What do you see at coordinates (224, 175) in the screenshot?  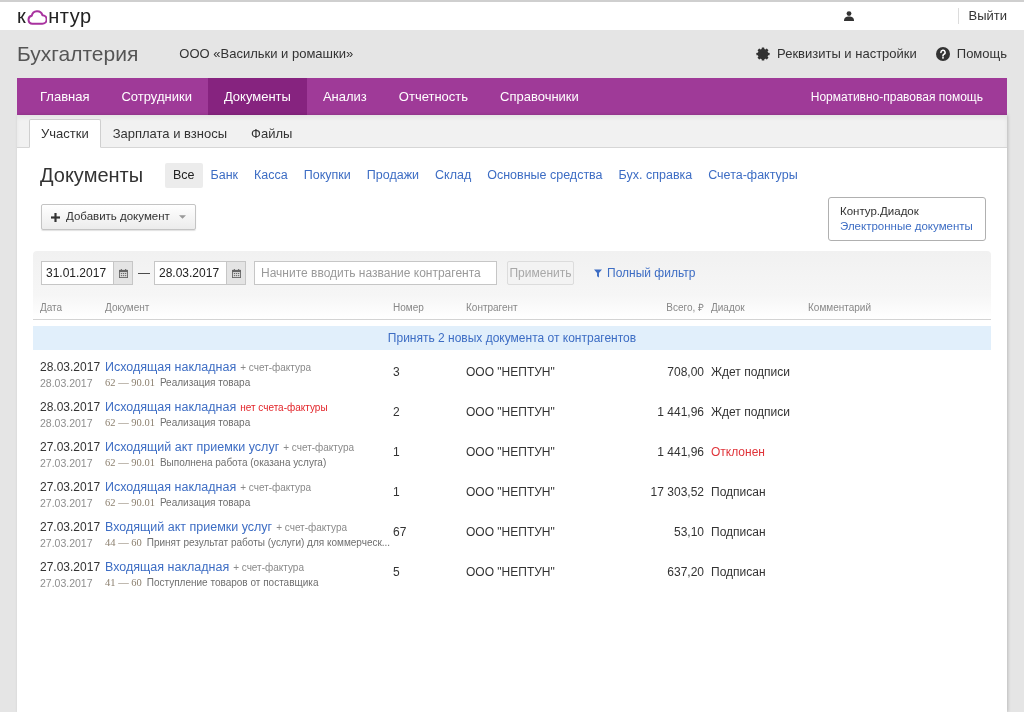 I see `filter-tab: Банк` at bounding box center [224, 175].